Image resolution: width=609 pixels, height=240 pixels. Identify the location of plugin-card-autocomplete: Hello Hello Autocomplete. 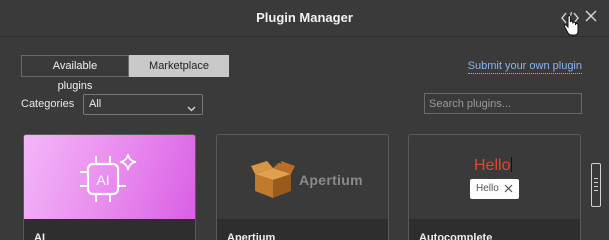
(494, 187).